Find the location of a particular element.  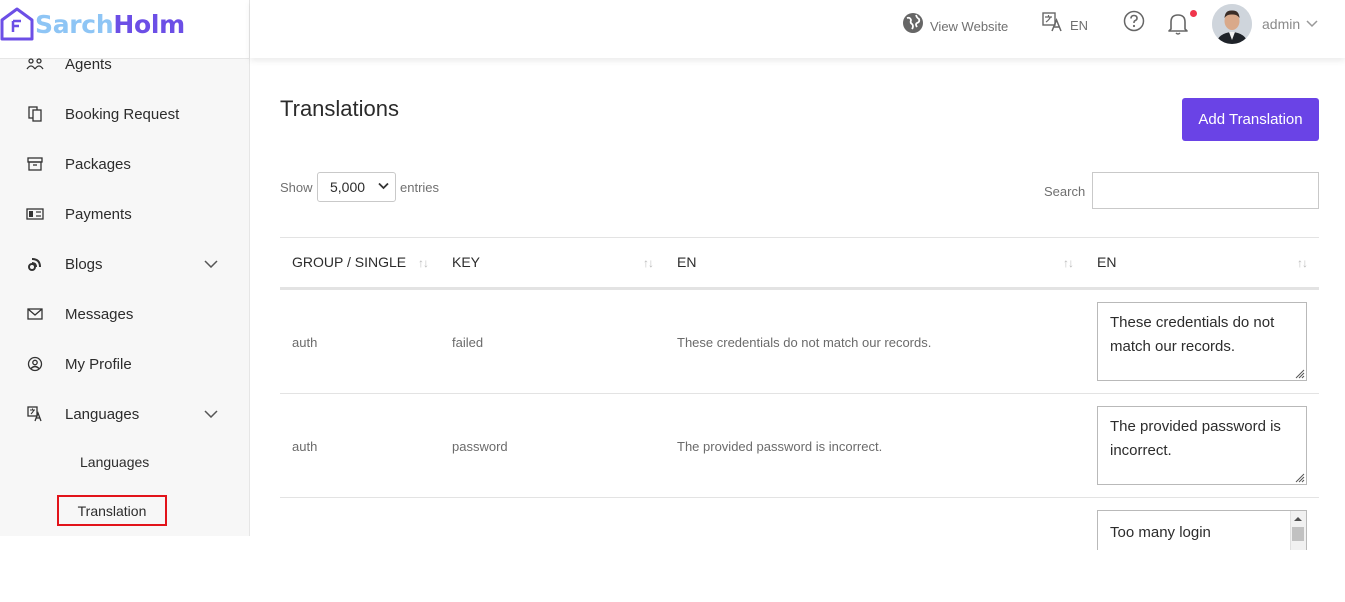

translation-text: Too many login is located at coordinates (1160, 532).